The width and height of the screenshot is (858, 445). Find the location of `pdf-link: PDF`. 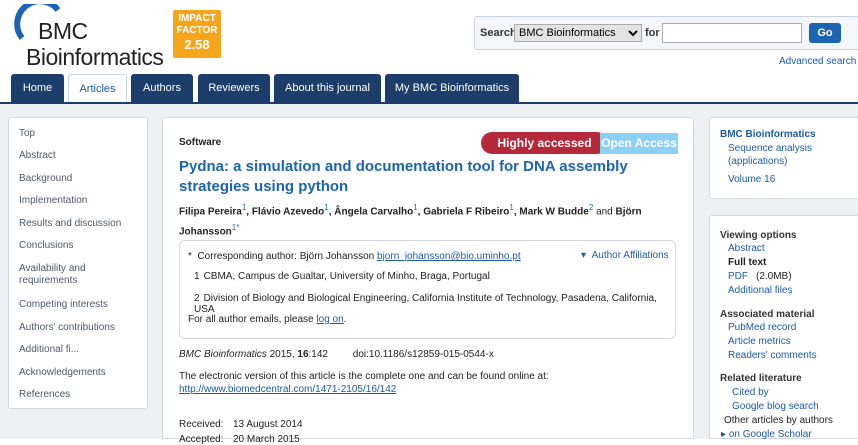

pdf-link: PDF is located at coordinates (738, 276).